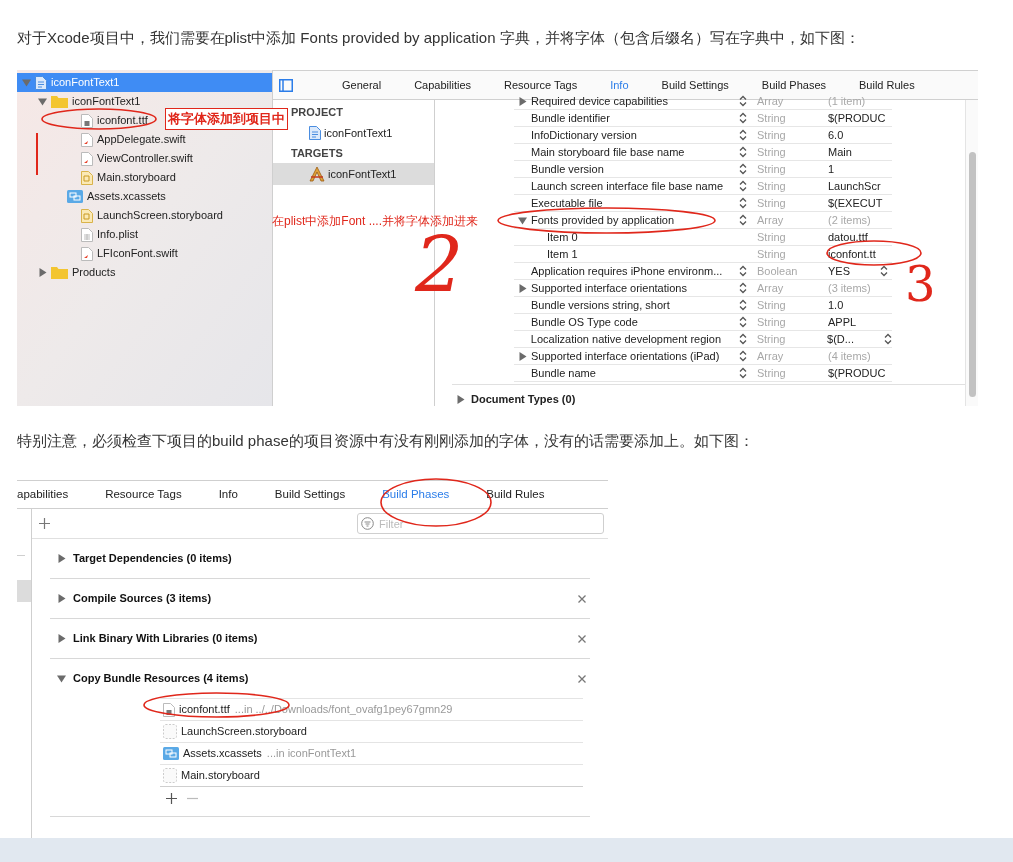 This screenshot has width=1013, height=862. I want to click on plist-value: iconfont.tt, so click(852, 254).